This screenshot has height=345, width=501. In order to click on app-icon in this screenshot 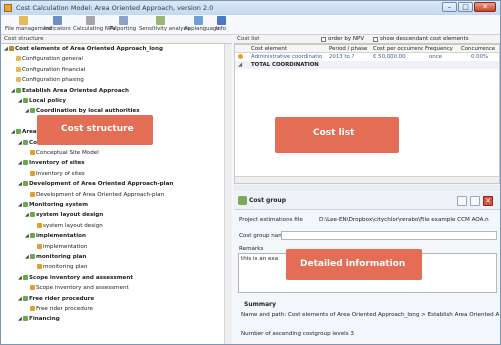, I will do `click(8, 8)`.